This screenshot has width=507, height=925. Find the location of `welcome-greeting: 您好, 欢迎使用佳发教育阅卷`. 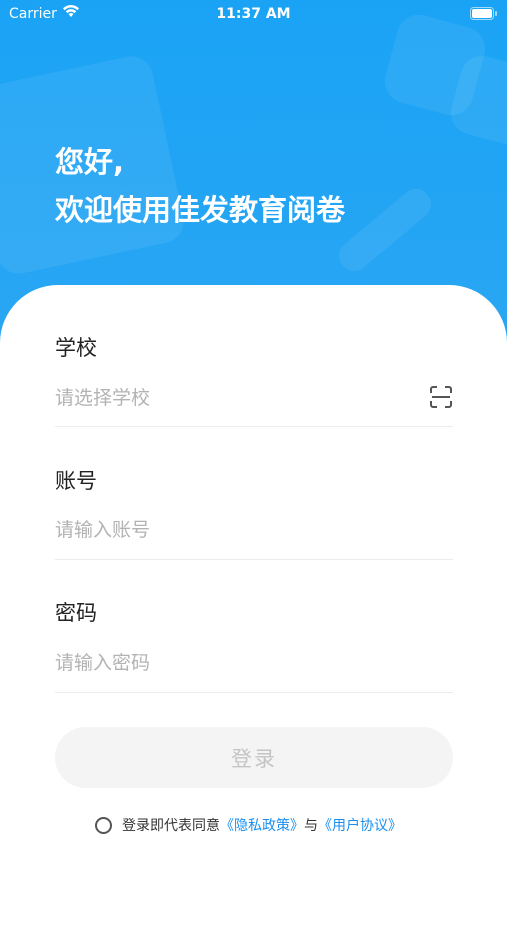

welcome-greeting: 您好, 欢迎使用佳发教育阅卷 is located at coordinates (200, 186).